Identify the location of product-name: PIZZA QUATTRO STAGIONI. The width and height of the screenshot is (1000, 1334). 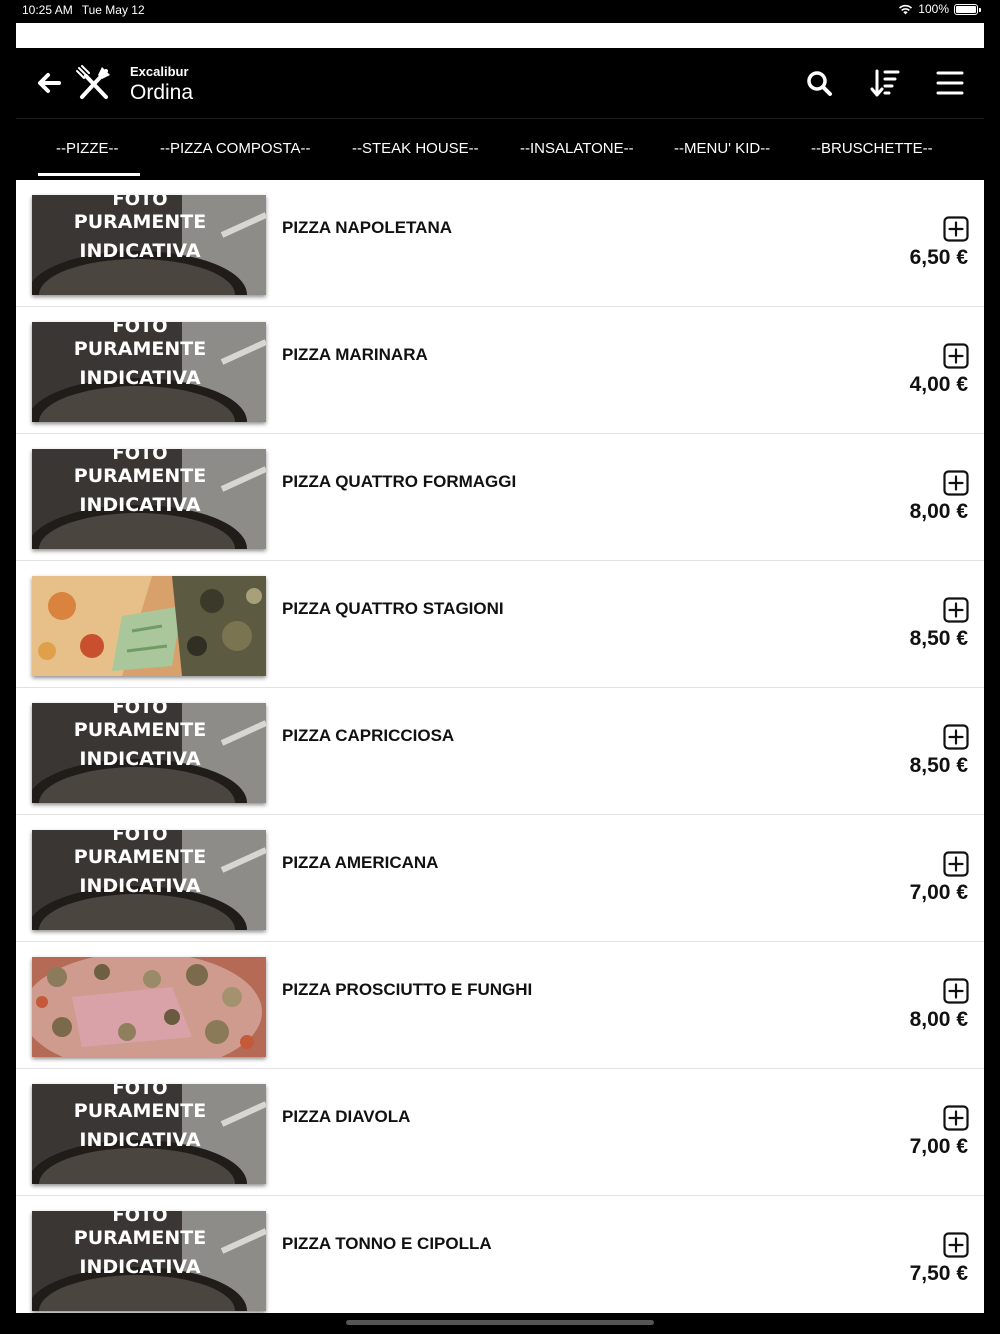
(393, 608).